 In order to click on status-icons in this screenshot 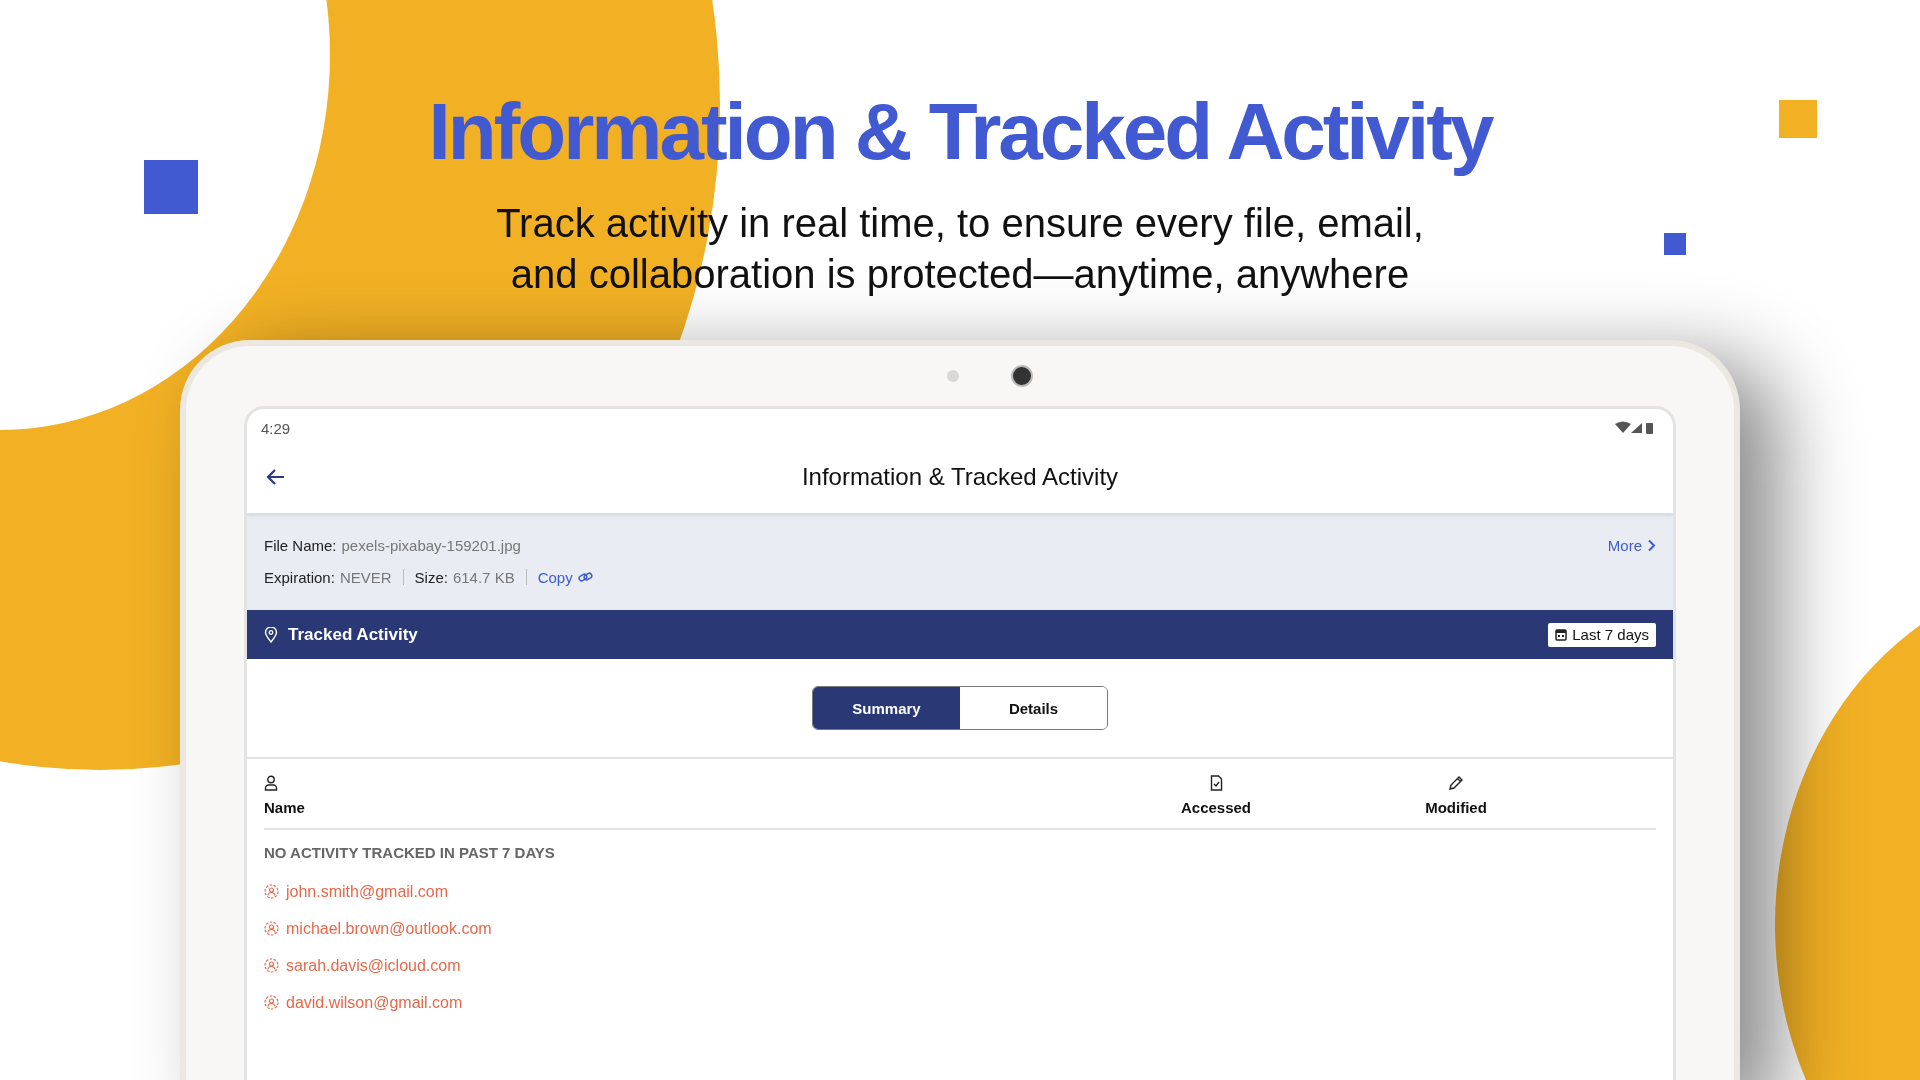, I will do `click(1635, 428)`.